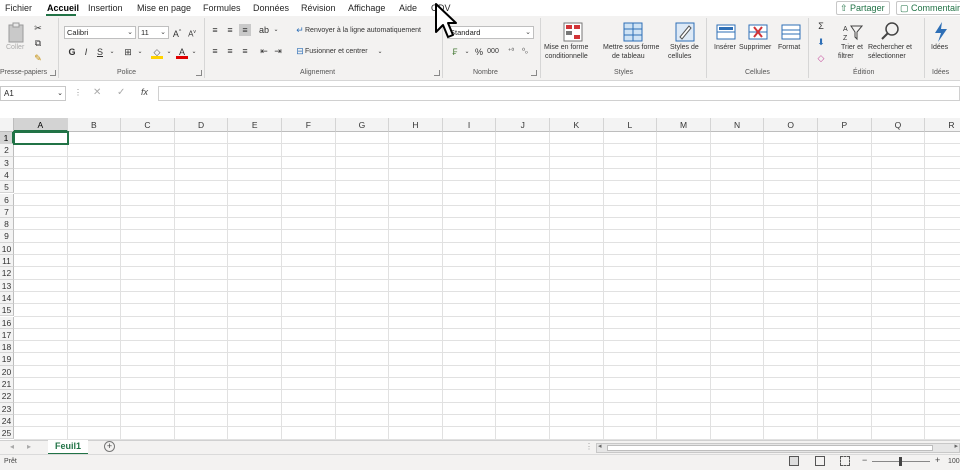 Image resolution: width=960 pixels, height=470 pixels. What do you see at coordinates (794, 461) in the screenshot?
I see `normal-view-icon` at bounding box center [794, 461].